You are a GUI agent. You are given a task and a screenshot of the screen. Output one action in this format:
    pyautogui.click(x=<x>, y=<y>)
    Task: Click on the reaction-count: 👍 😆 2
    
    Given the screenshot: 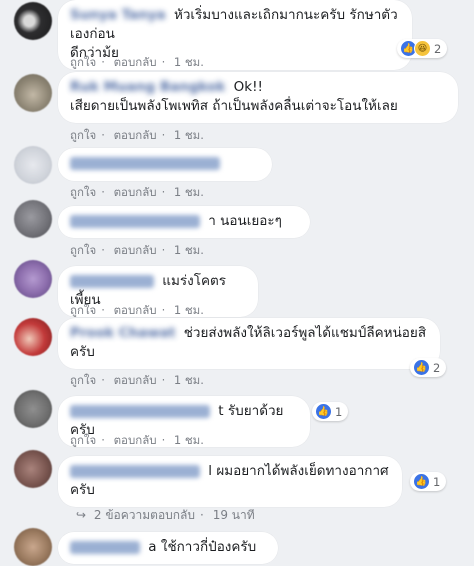 What is the action you would take?
    pyautogui.click(x=422, y=48)
    